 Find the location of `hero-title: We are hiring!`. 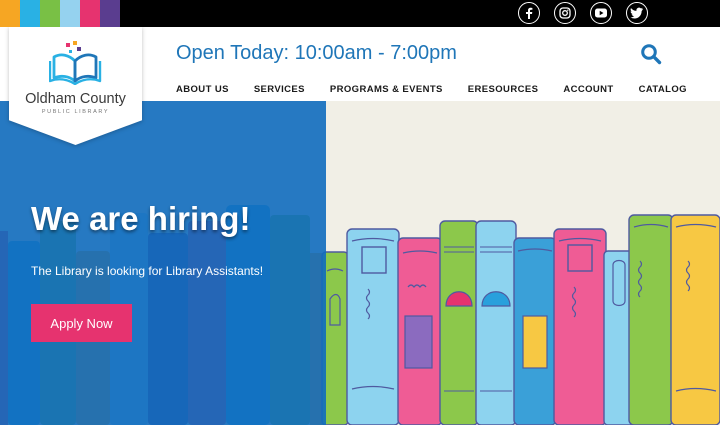

hero-title: We are hiring! is located at coordinates (141, 218).